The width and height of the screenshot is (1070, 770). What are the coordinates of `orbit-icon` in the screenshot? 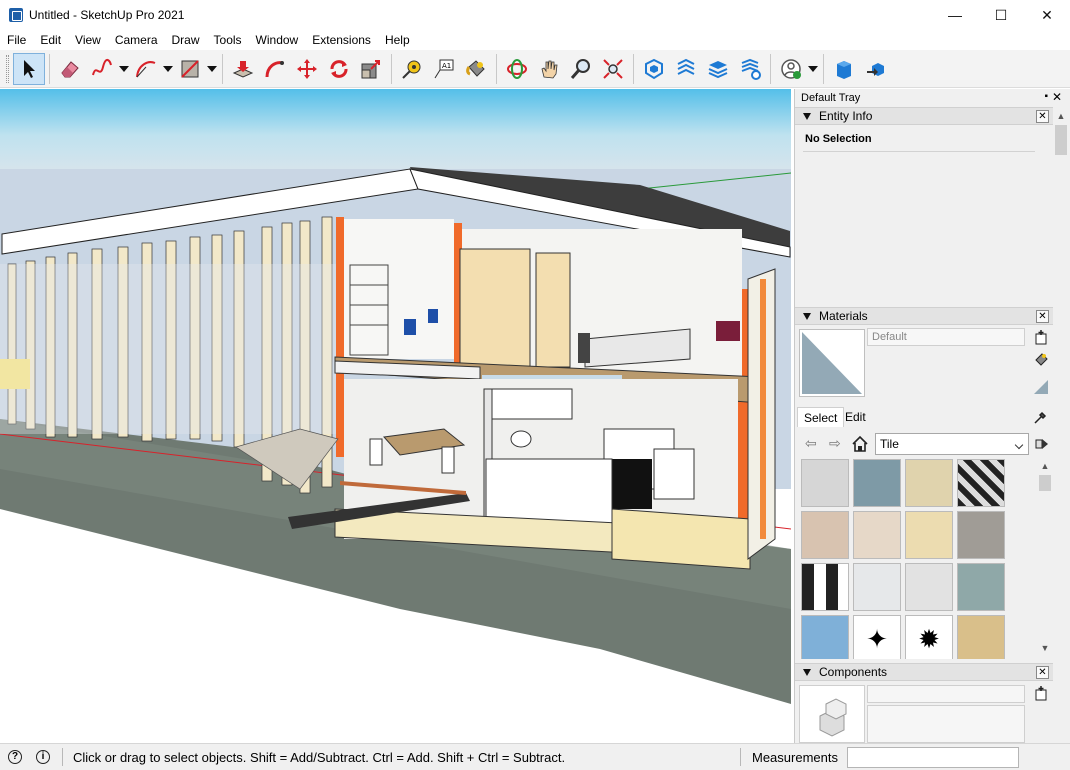 It's located at (517, 68).